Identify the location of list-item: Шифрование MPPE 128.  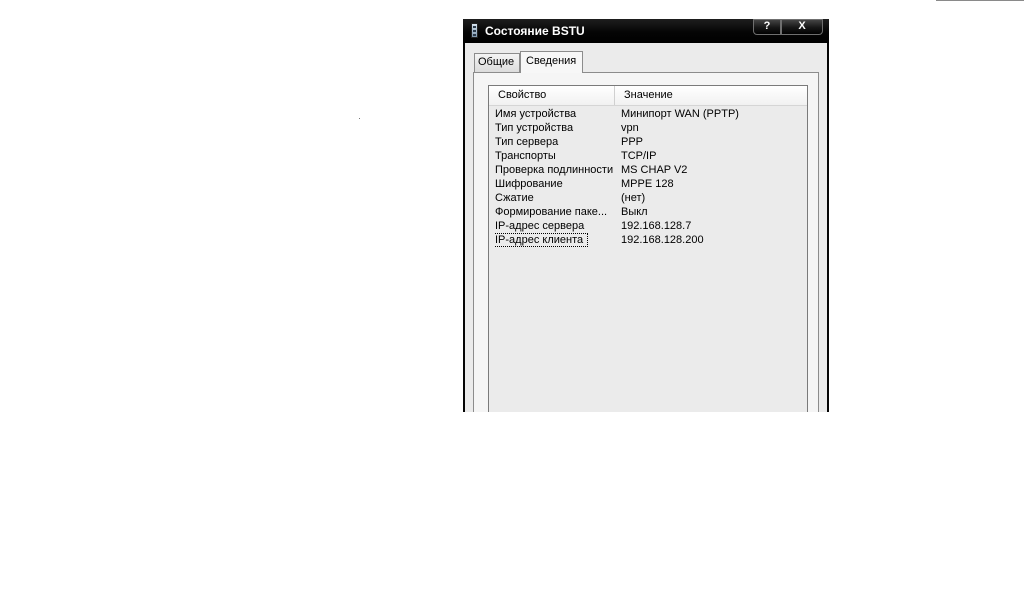
(648, 184).